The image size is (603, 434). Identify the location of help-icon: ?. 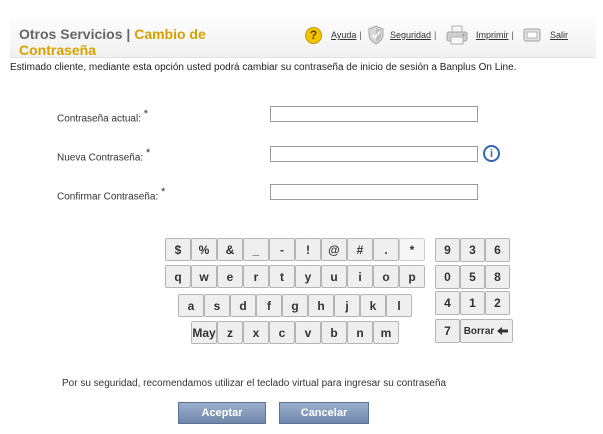
(313, 35).